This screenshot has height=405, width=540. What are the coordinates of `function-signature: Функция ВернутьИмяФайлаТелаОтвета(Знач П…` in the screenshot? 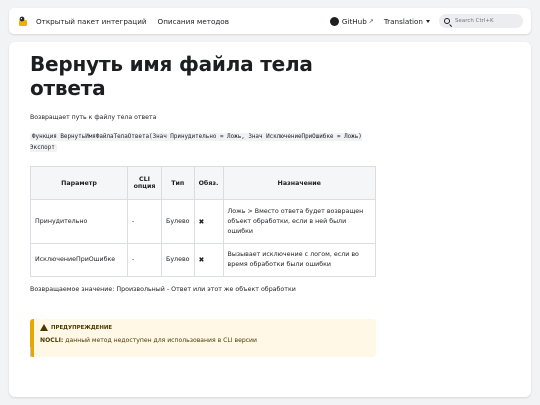 It's located at (205, 143).